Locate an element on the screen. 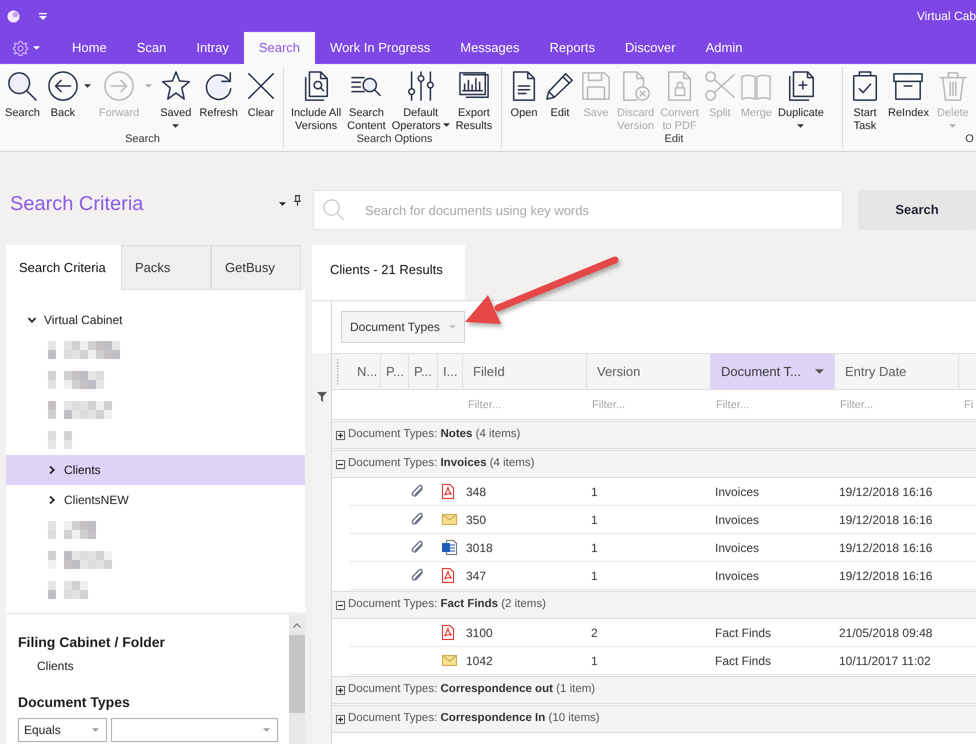 The image size is (976, 744). group-label: Document Types: Fact Finds (2 items) is located at coordinates (447, 604).